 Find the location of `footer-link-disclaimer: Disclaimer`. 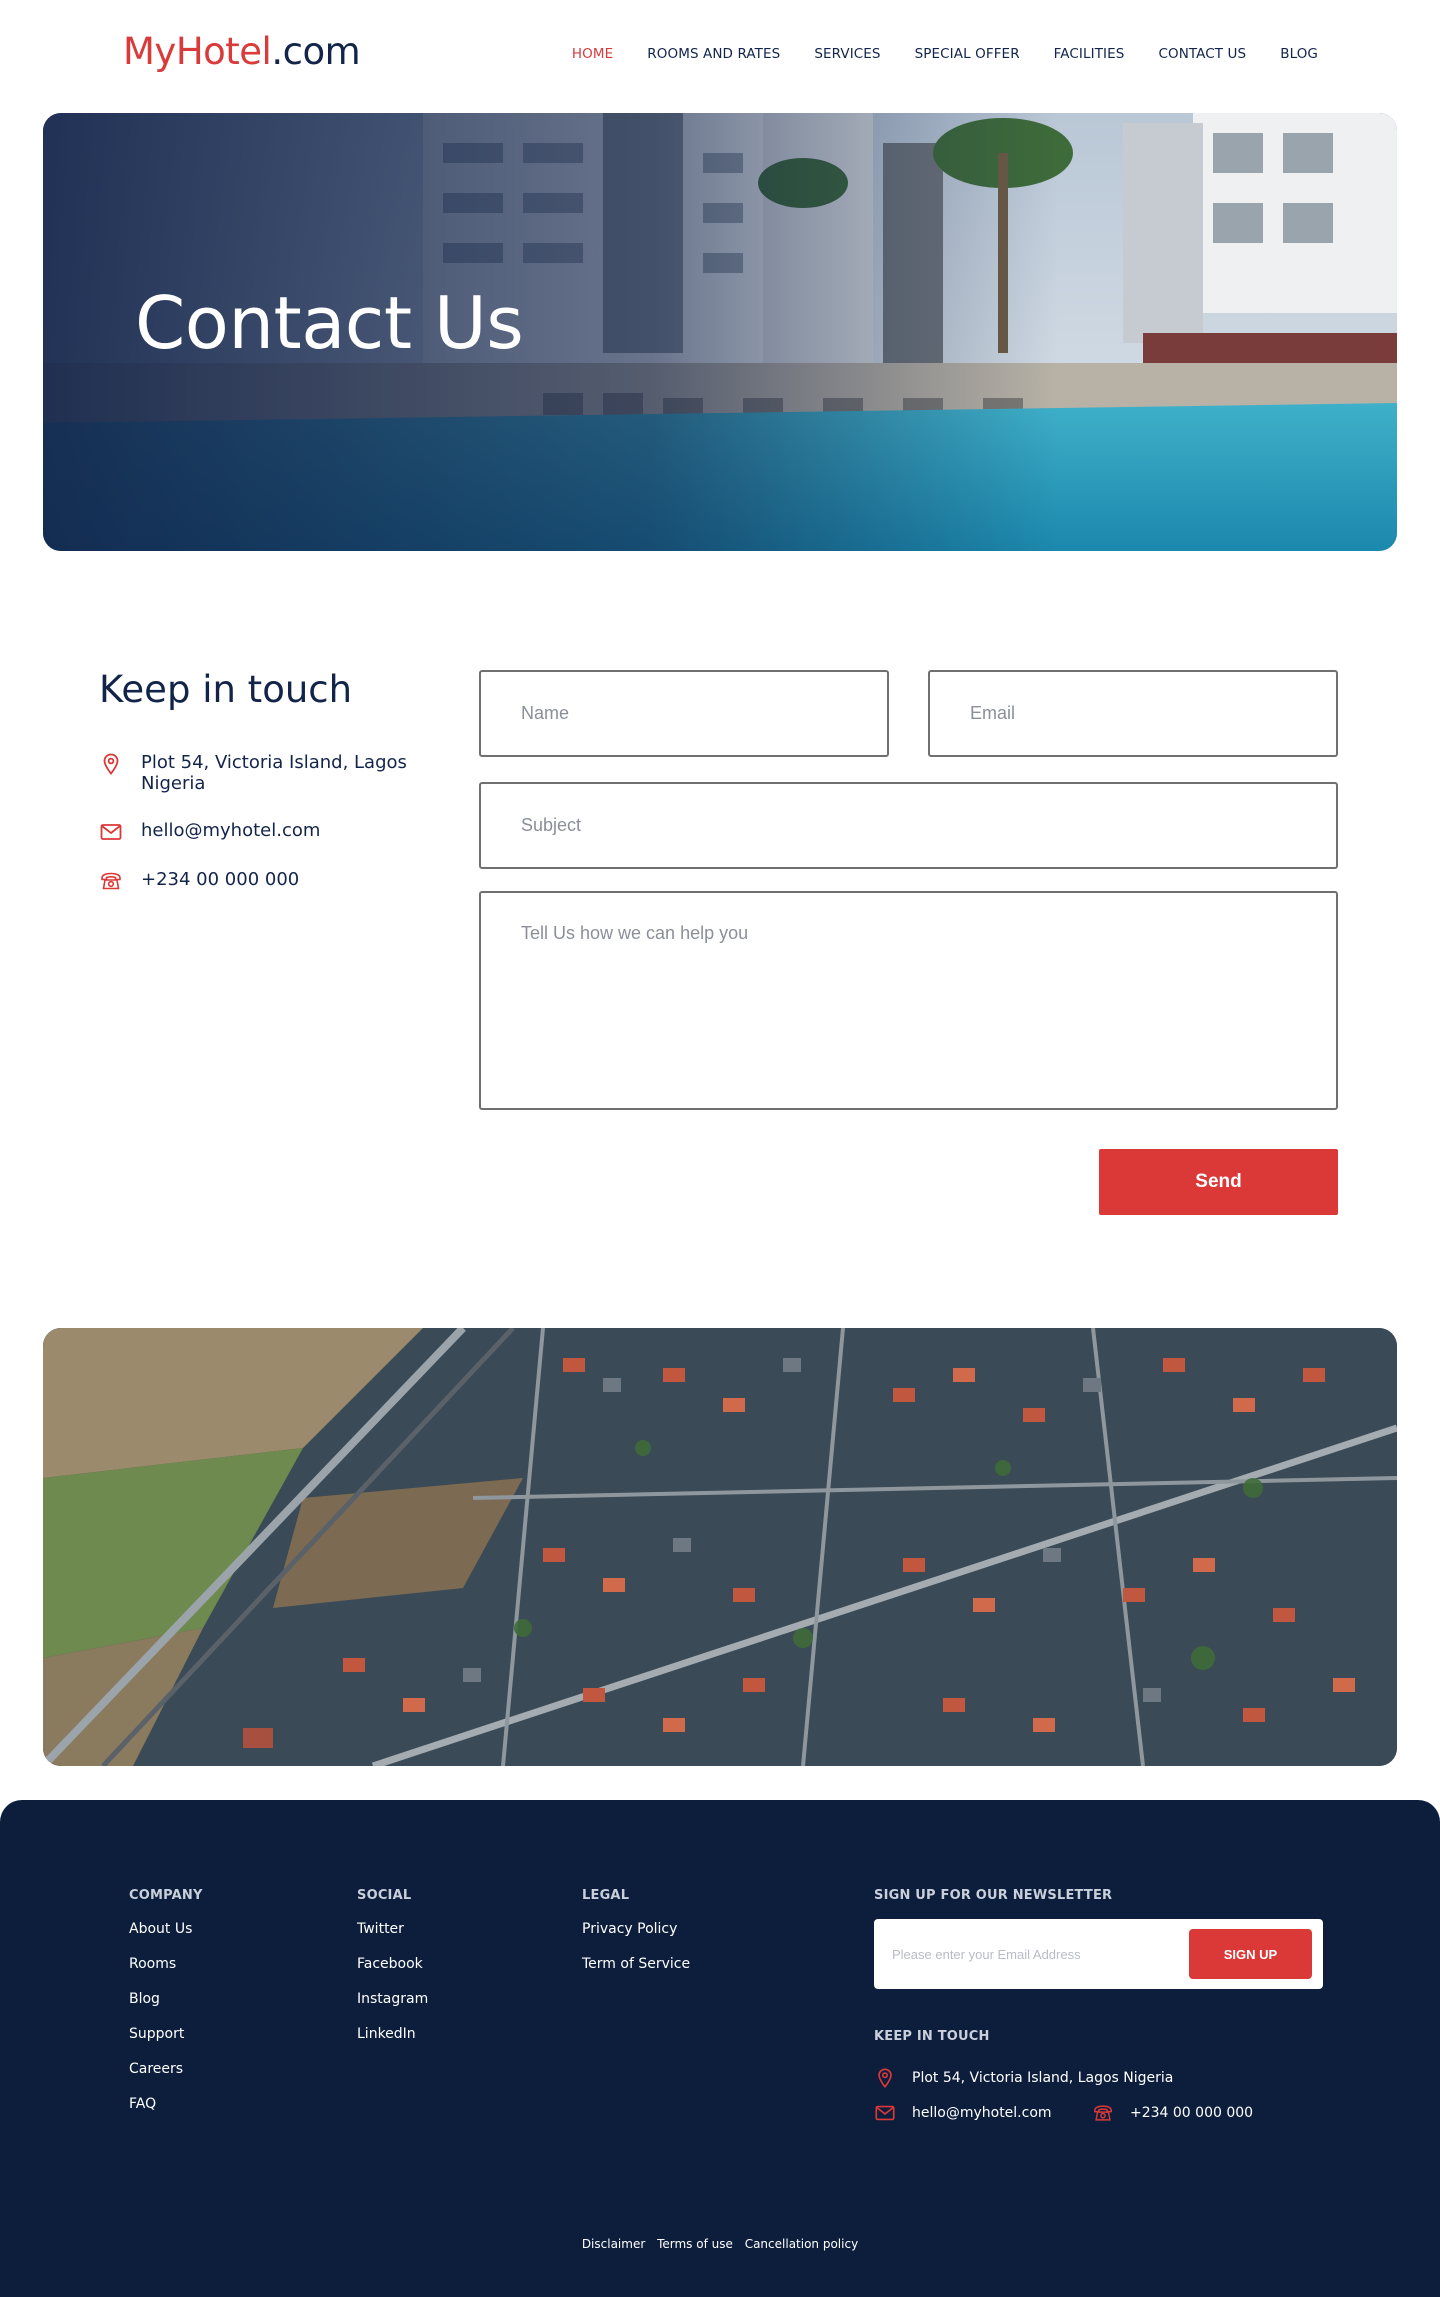

footer-link-disclaimer: Disclaimer is located at coordinates (613, 2244).